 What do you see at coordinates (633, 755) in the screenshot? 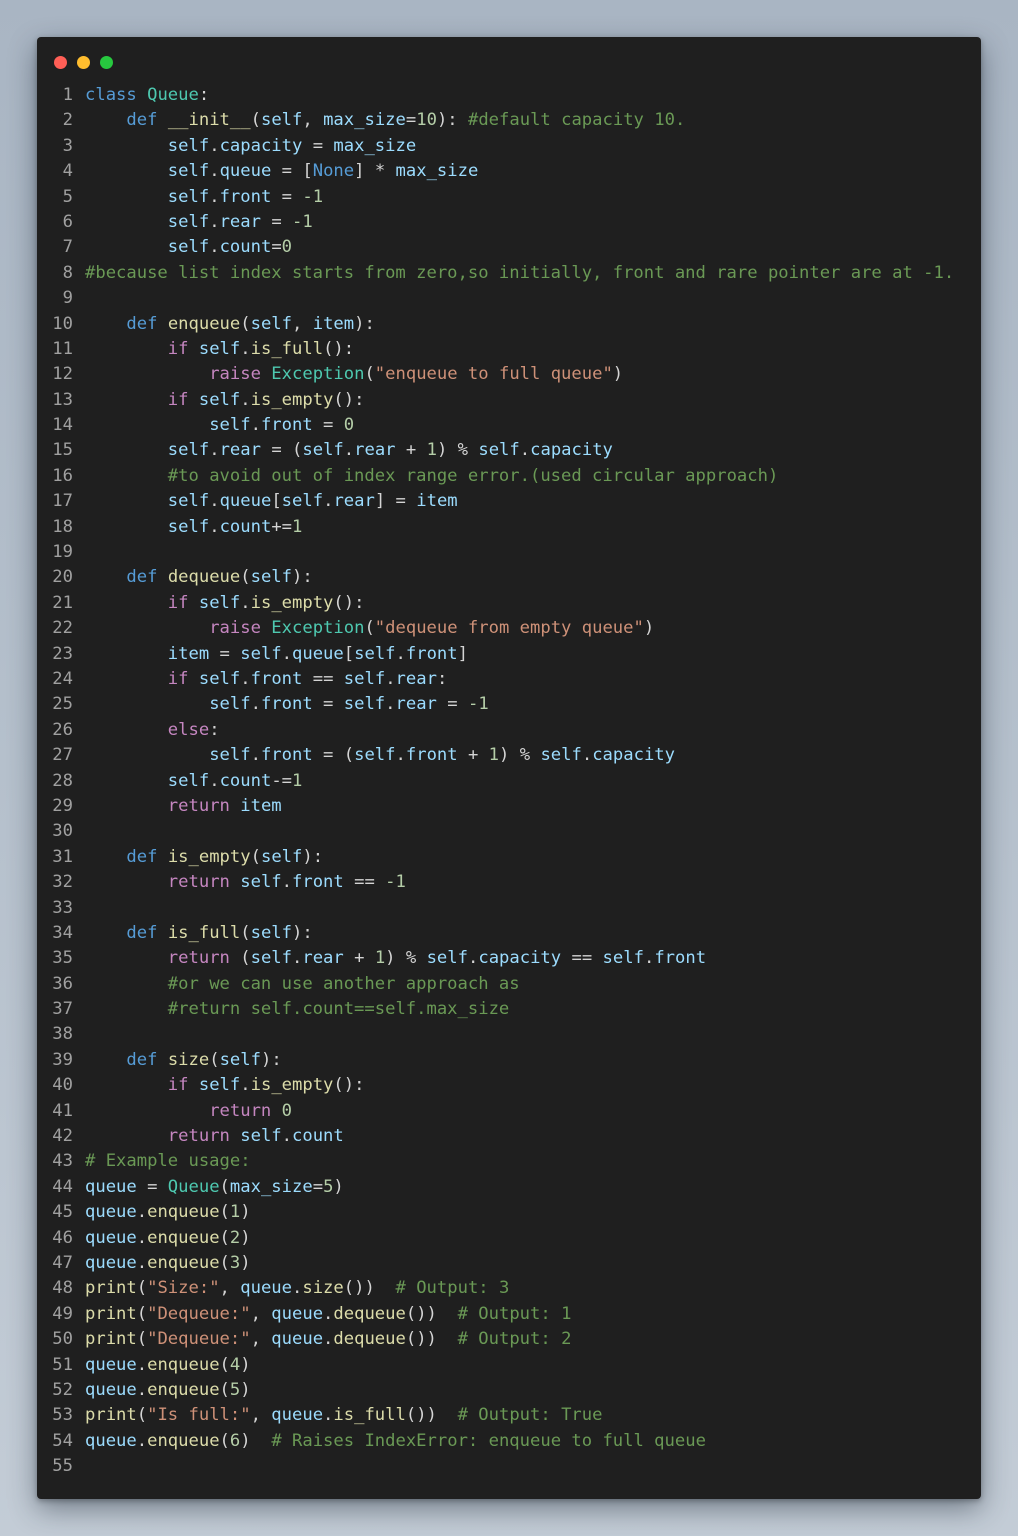
I see `code-token: capacity` at bounding box center [633, 755].